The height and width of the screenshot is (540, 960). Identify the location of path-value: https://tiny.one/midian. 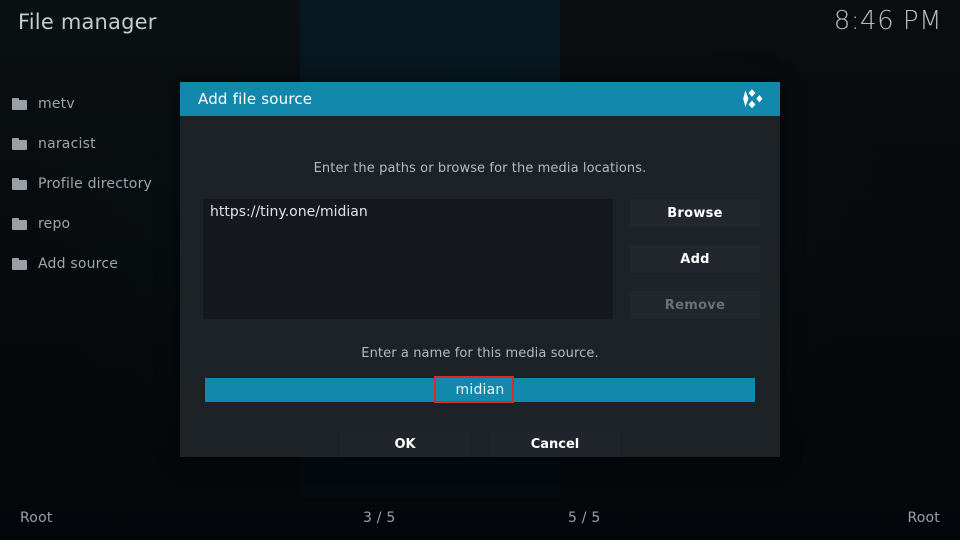
(289, 212).